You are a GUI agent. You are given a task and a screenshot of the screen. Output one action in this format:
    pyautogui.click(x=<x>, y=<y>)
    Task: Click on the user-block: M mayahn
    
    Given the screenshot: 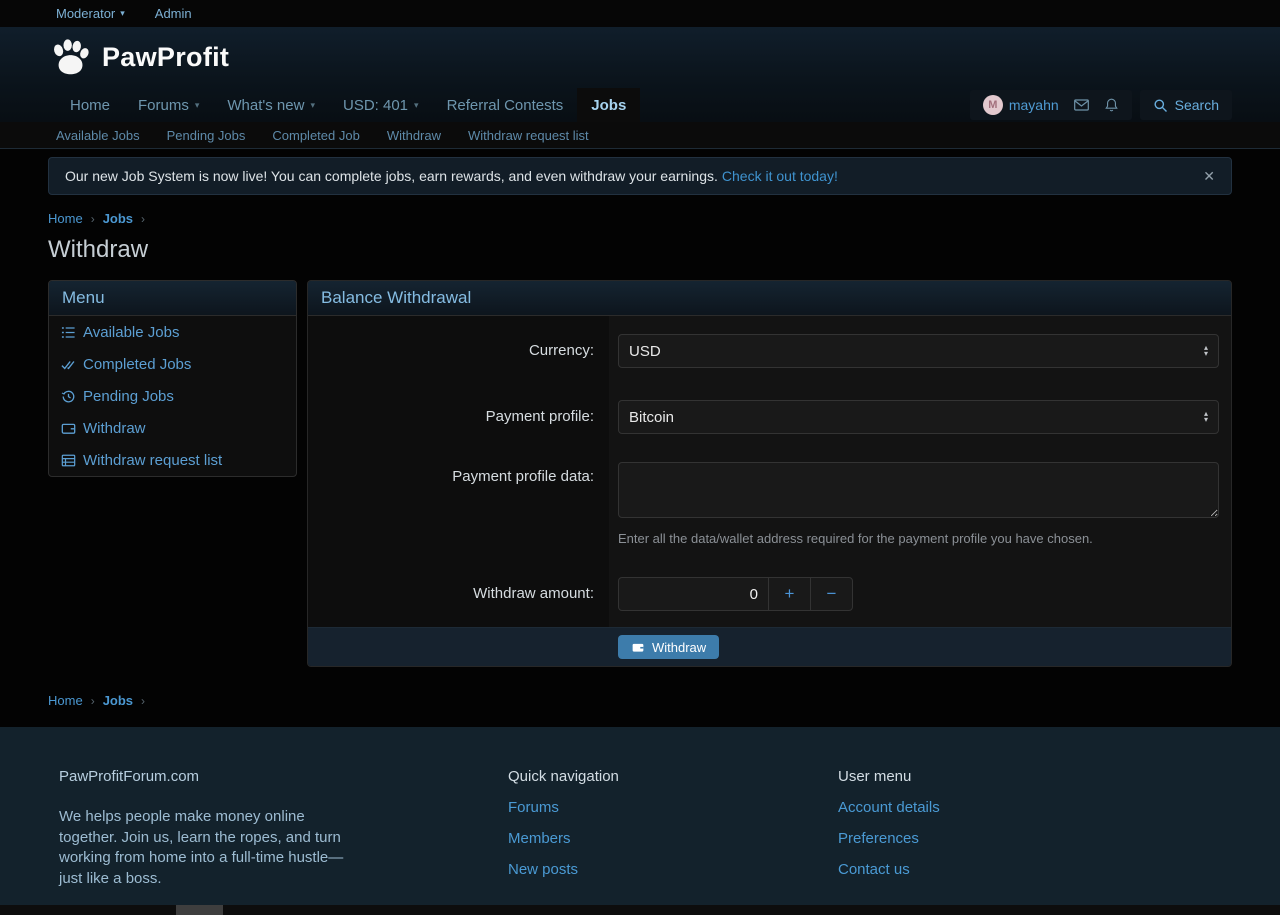 What is the action you would take?
    pyautogui.click(x=1050, y=105)
    